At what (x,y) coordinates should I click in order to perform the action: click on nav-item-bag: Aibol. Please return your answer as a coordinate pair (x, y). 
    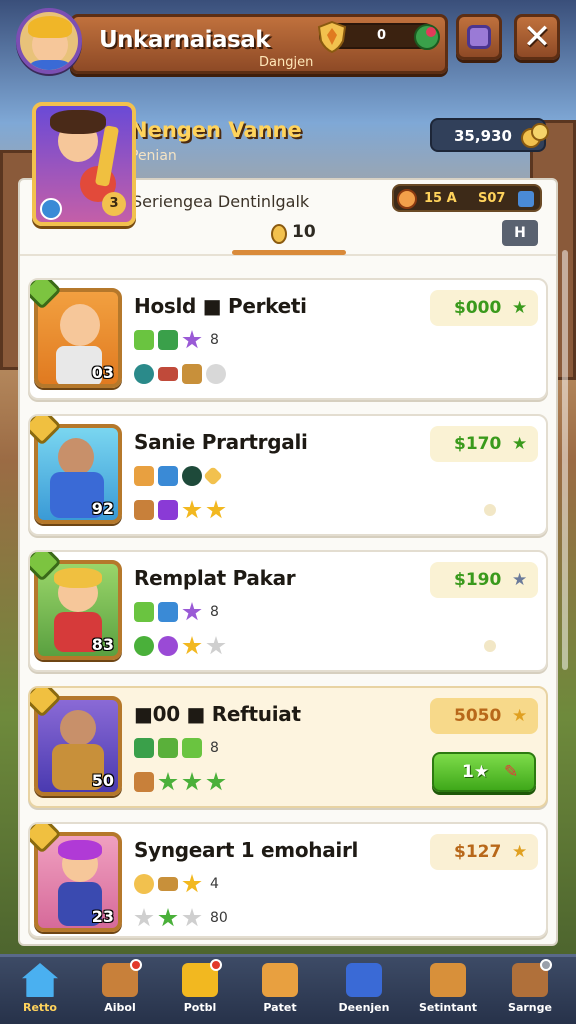
    Looking at the image, I should click on (120, 991).